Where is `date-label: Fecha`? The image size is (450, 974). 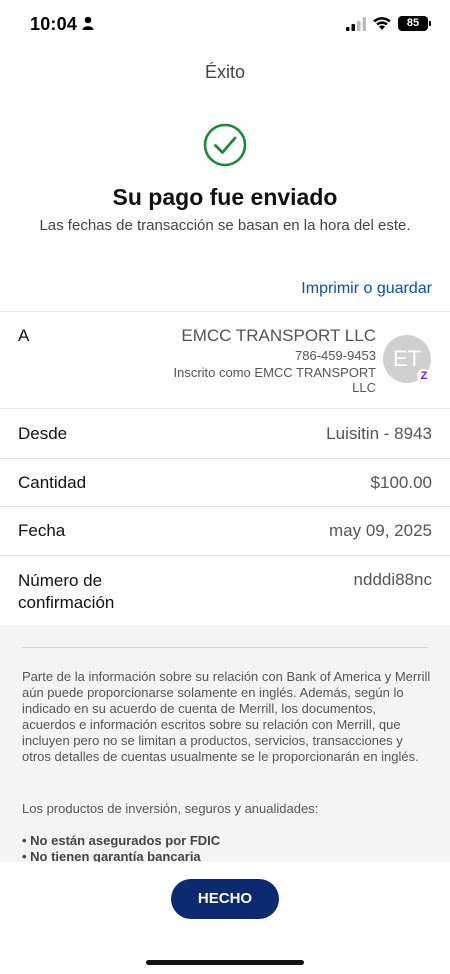 date-label: Fecha is located at coordinates (42, 530).